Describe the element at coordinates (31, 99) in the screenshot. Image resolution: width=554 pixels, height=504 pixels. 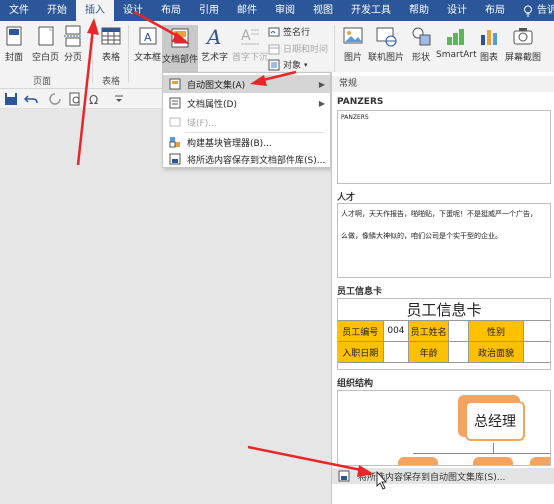
I see `undo-icon` at that location.